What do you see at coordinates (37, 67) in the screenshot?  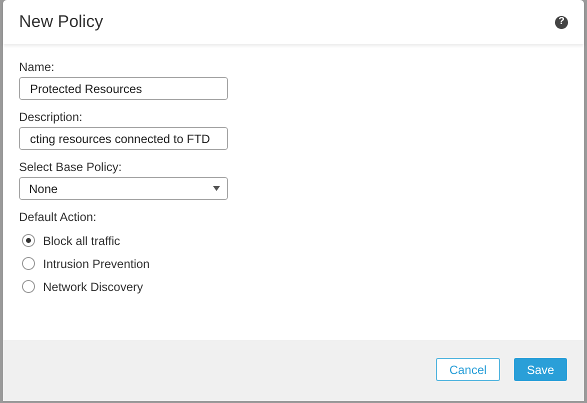 I see `field-label: Name:` at bounding box center [37, 67].